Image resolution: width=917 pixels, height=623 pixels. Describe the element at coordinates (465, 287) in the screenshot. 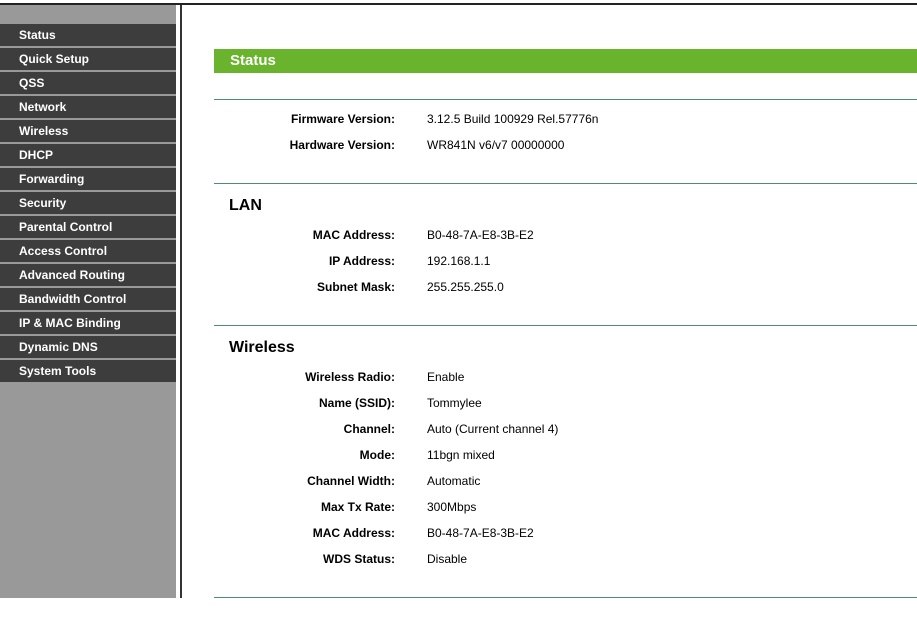

I see `lan-mask-value: 255.255.255.0` at that location.